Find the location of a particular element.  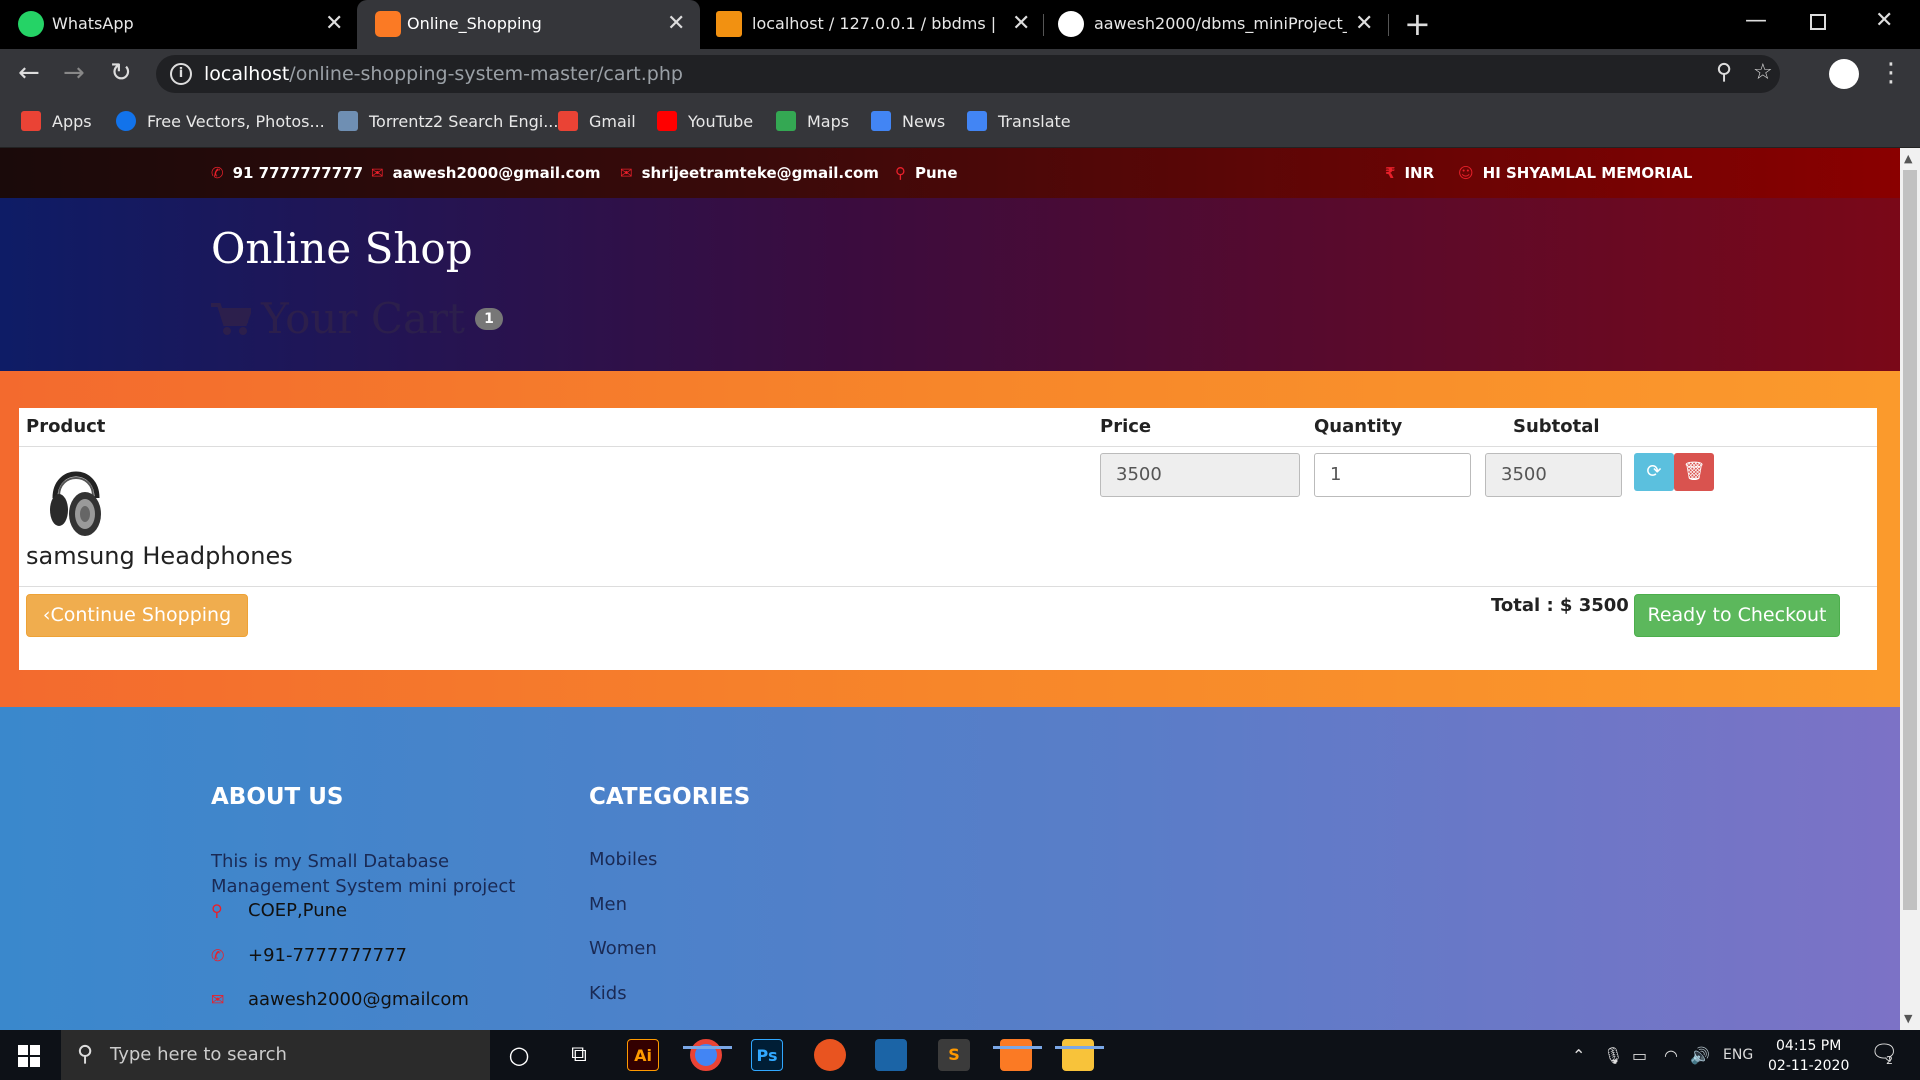

search-icon: ⚲ is located at coordinates (85, 1054).